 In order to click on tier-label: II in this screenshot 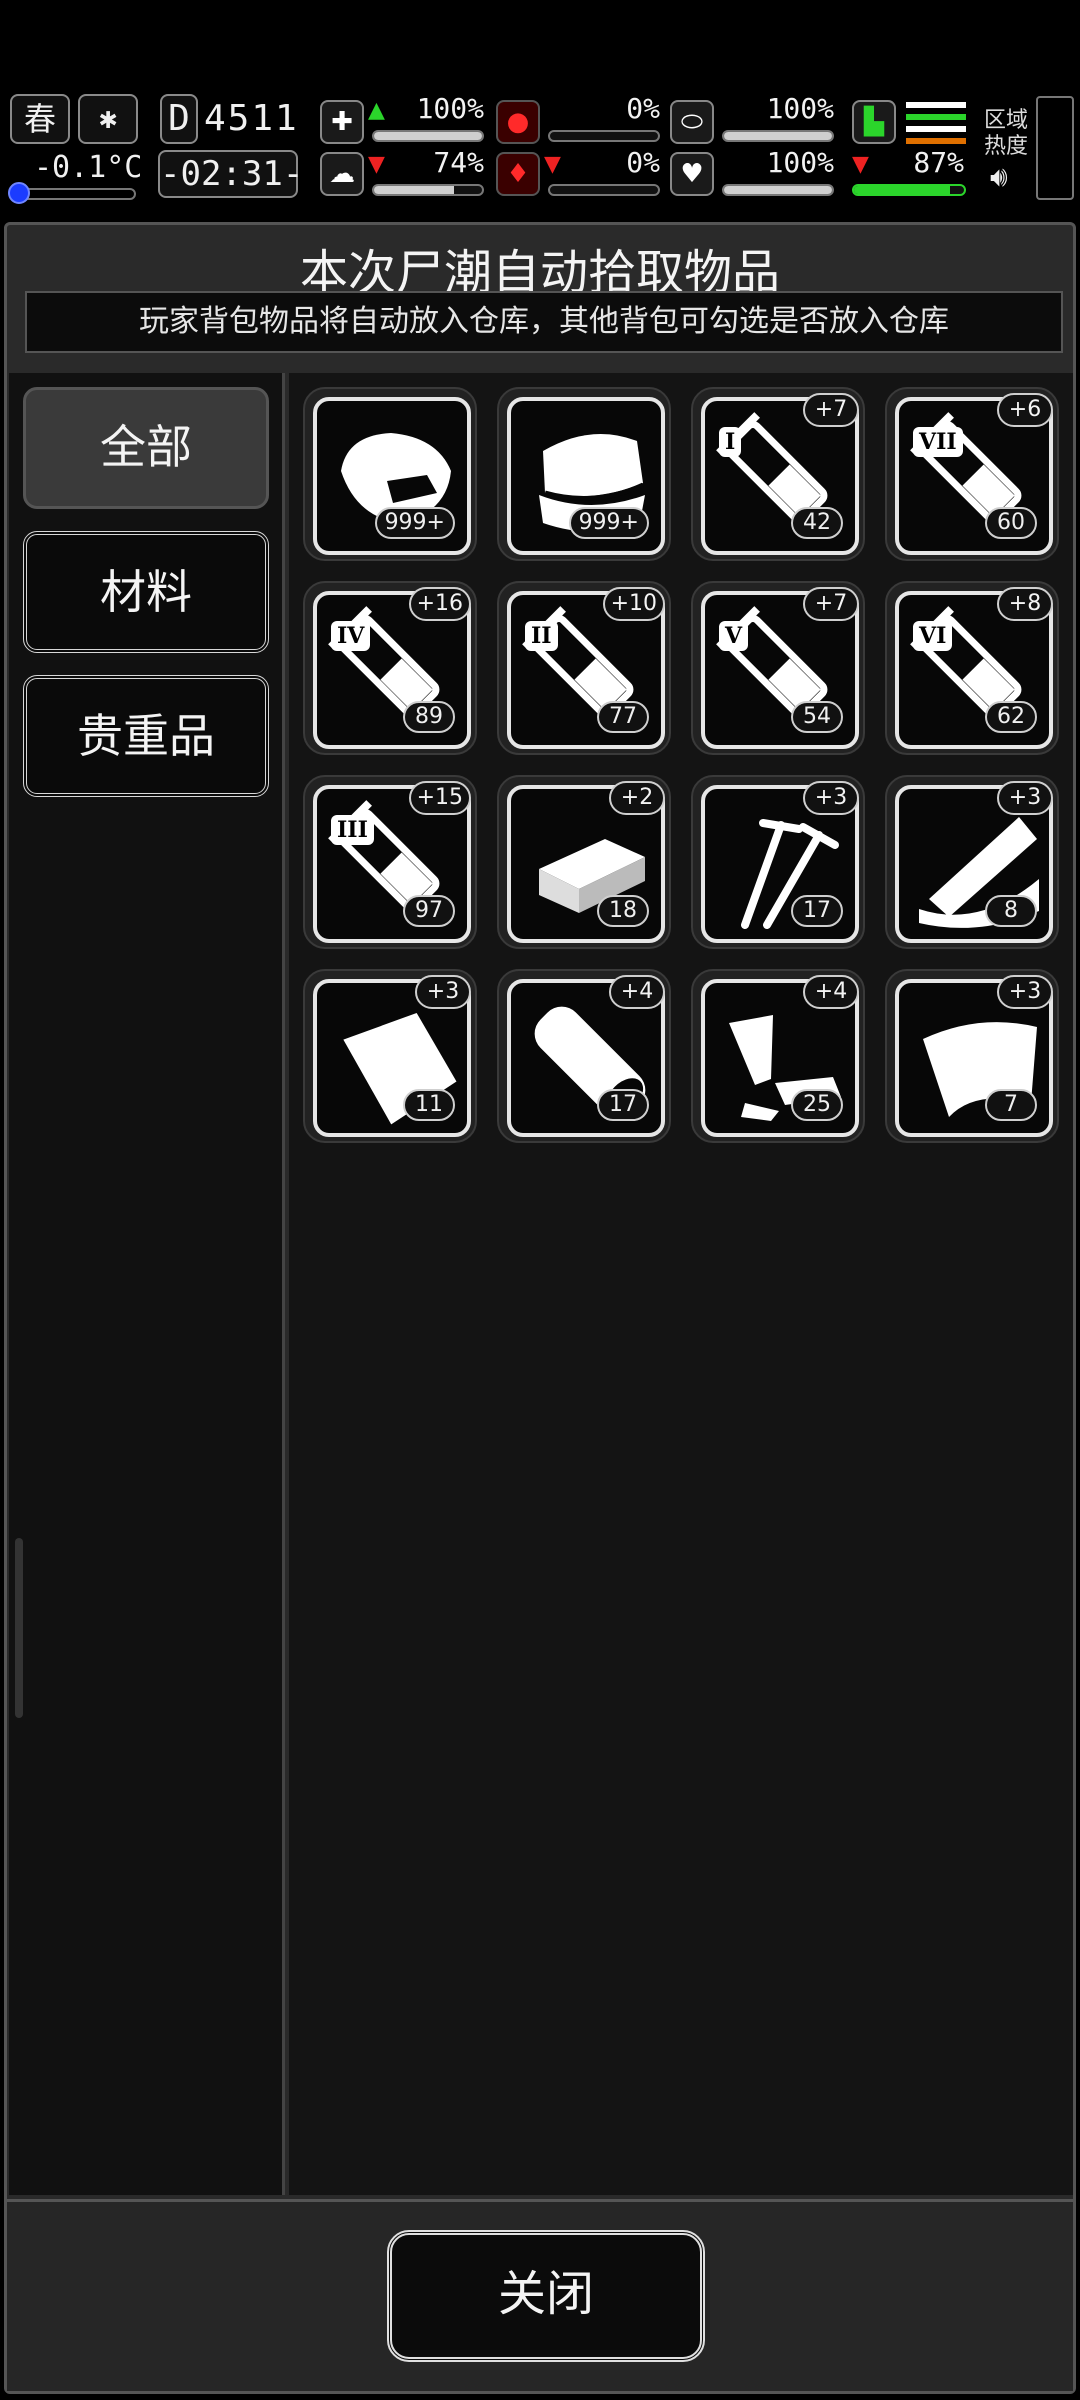, I will do `click(541, 636)`.